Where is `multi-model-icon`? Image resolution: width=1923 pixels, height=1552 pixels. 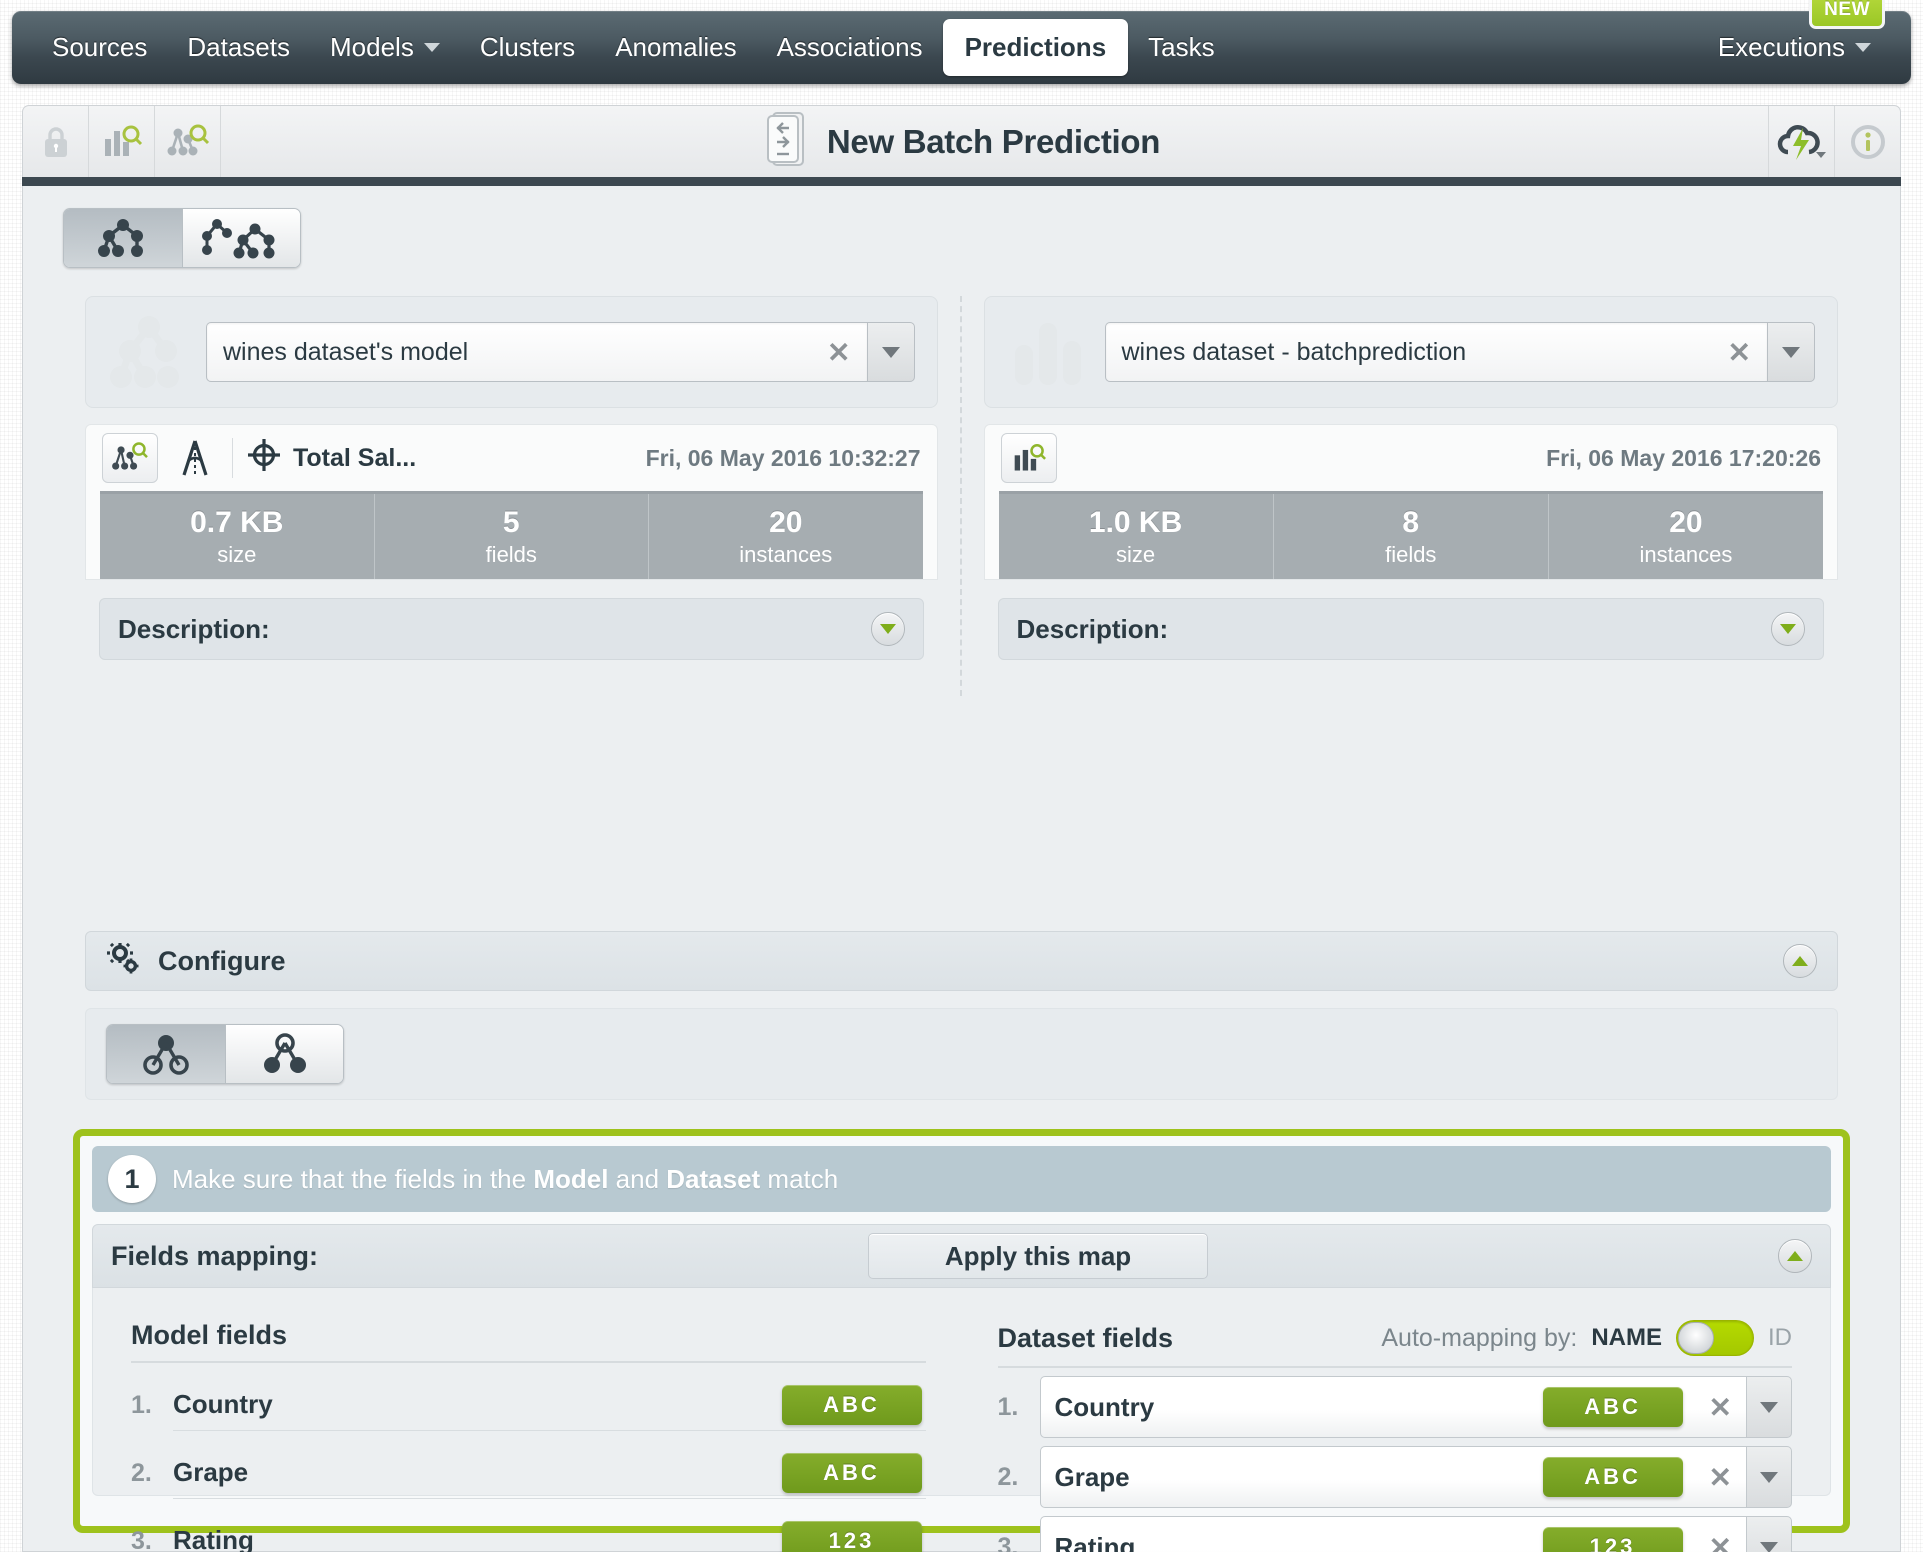
multi-model-icon is located at coordinates (237, 239).